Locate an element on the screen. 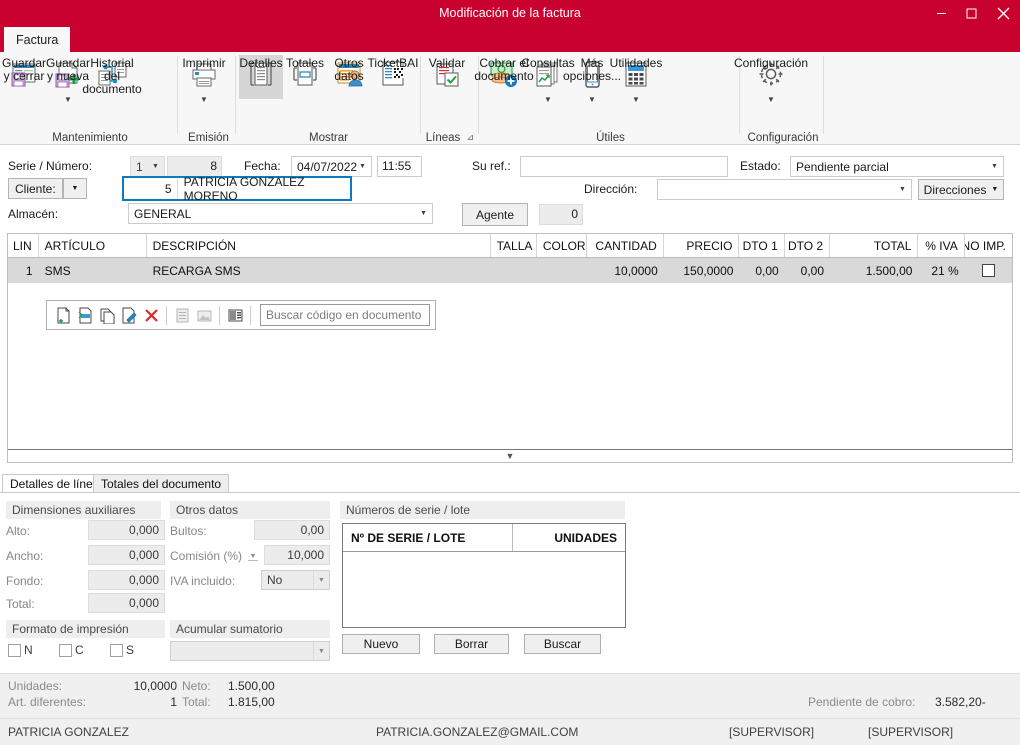  cliente-dropdown-button: ▼ is located at coordinates (75, 188).